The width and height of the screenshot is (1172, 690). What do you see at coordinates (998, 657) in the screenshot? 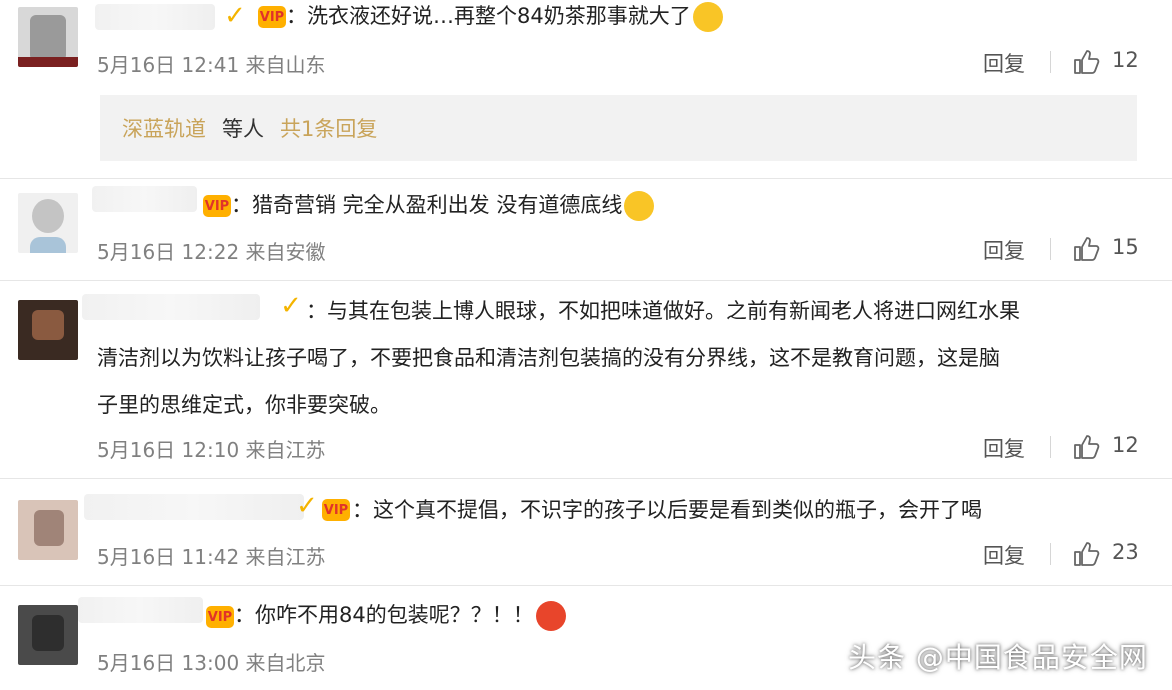
I see `watermark: 头条 @中国食品安全网` at bounding box center [998, 657].